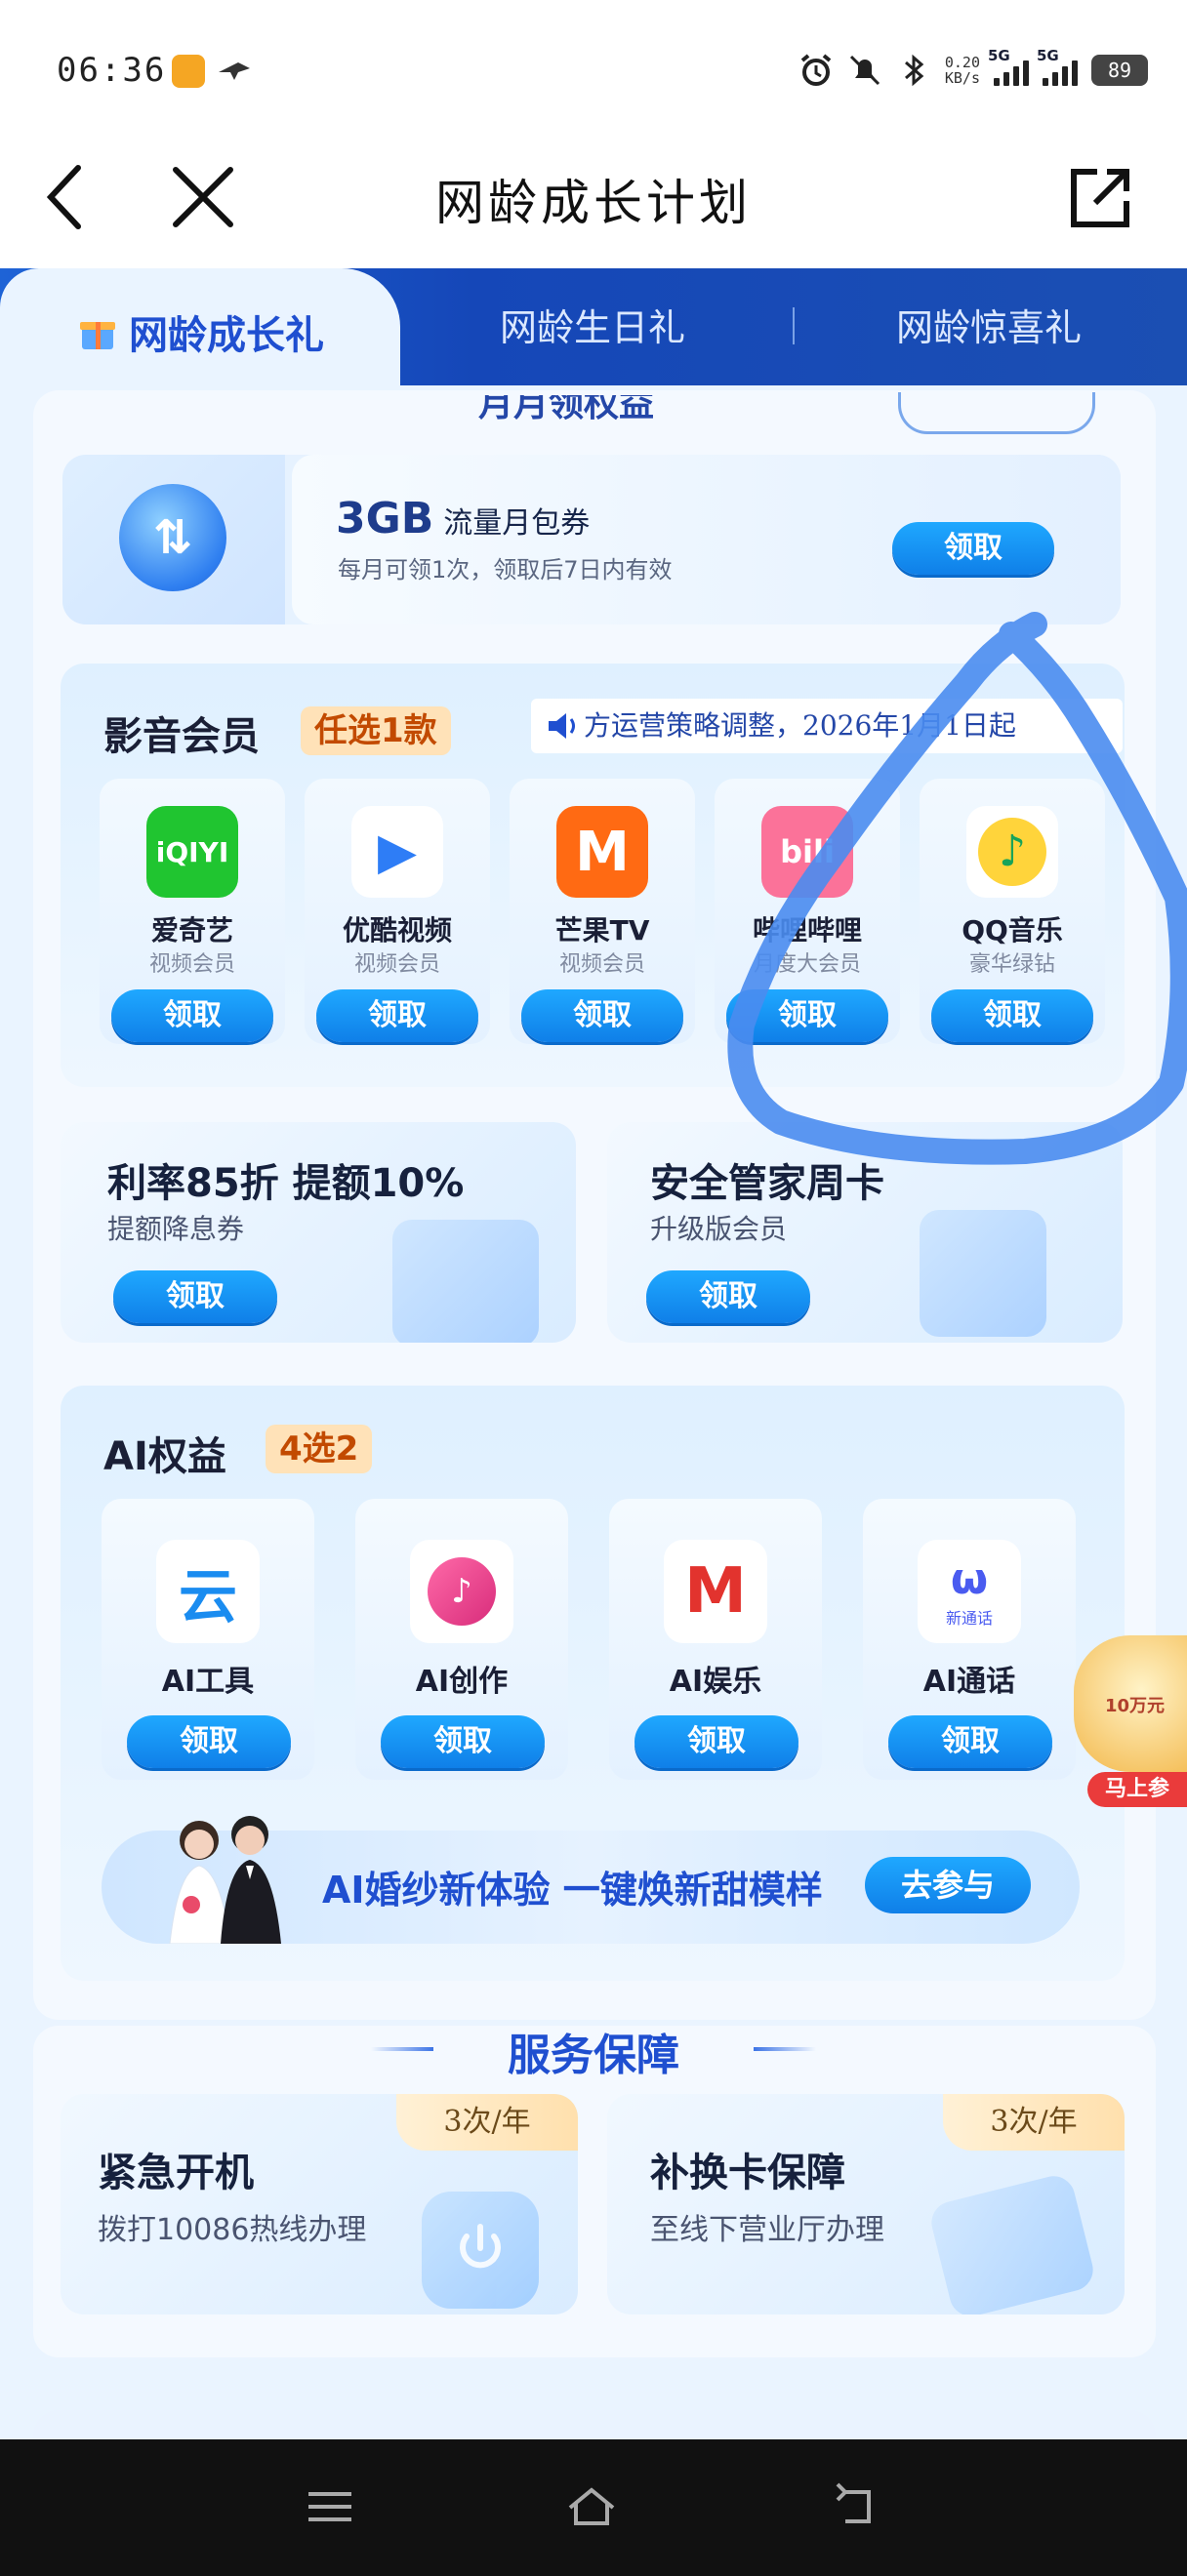 The height and width of the screenshot is (2576, 1187). Describe the element at coordinates (602, 1015) in the screenshot. I see `claim-mango-button: 领取` at that location.